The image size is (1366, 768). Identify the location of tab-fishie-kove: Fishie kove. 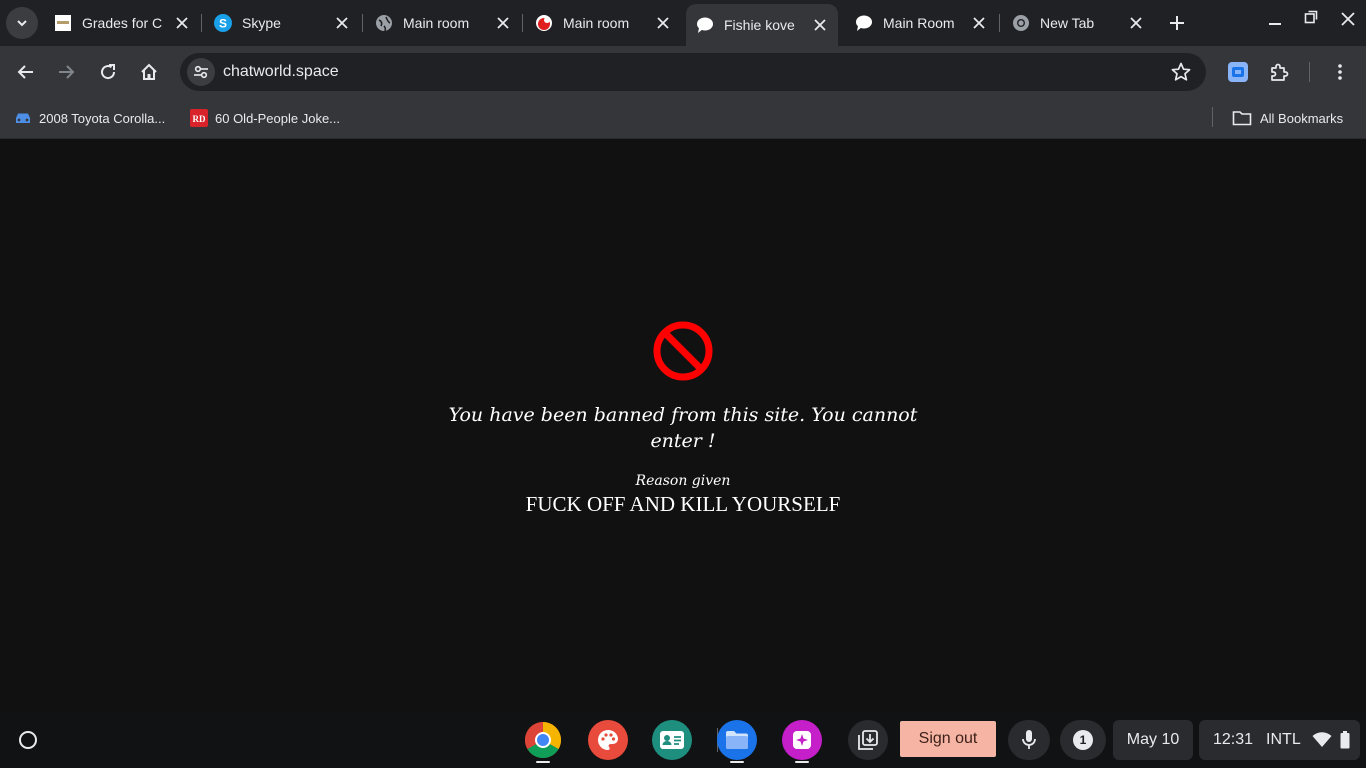
(762, 25).